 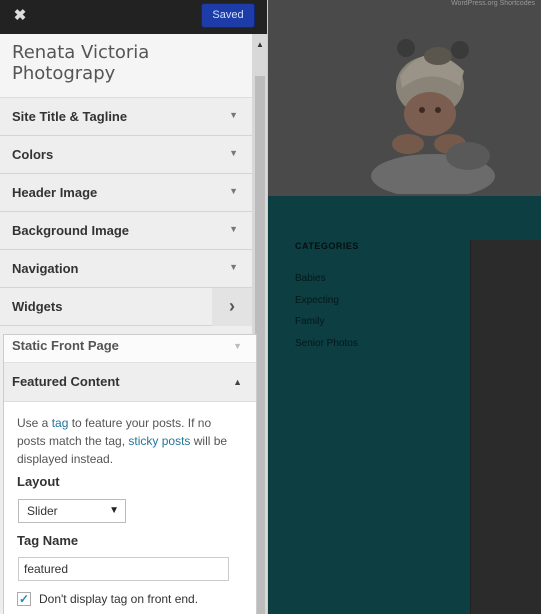 What do you see at coordinates (42, 511) in the screenshot?
I see `layout-select-value: Slider` at bounding box center [42, 511].